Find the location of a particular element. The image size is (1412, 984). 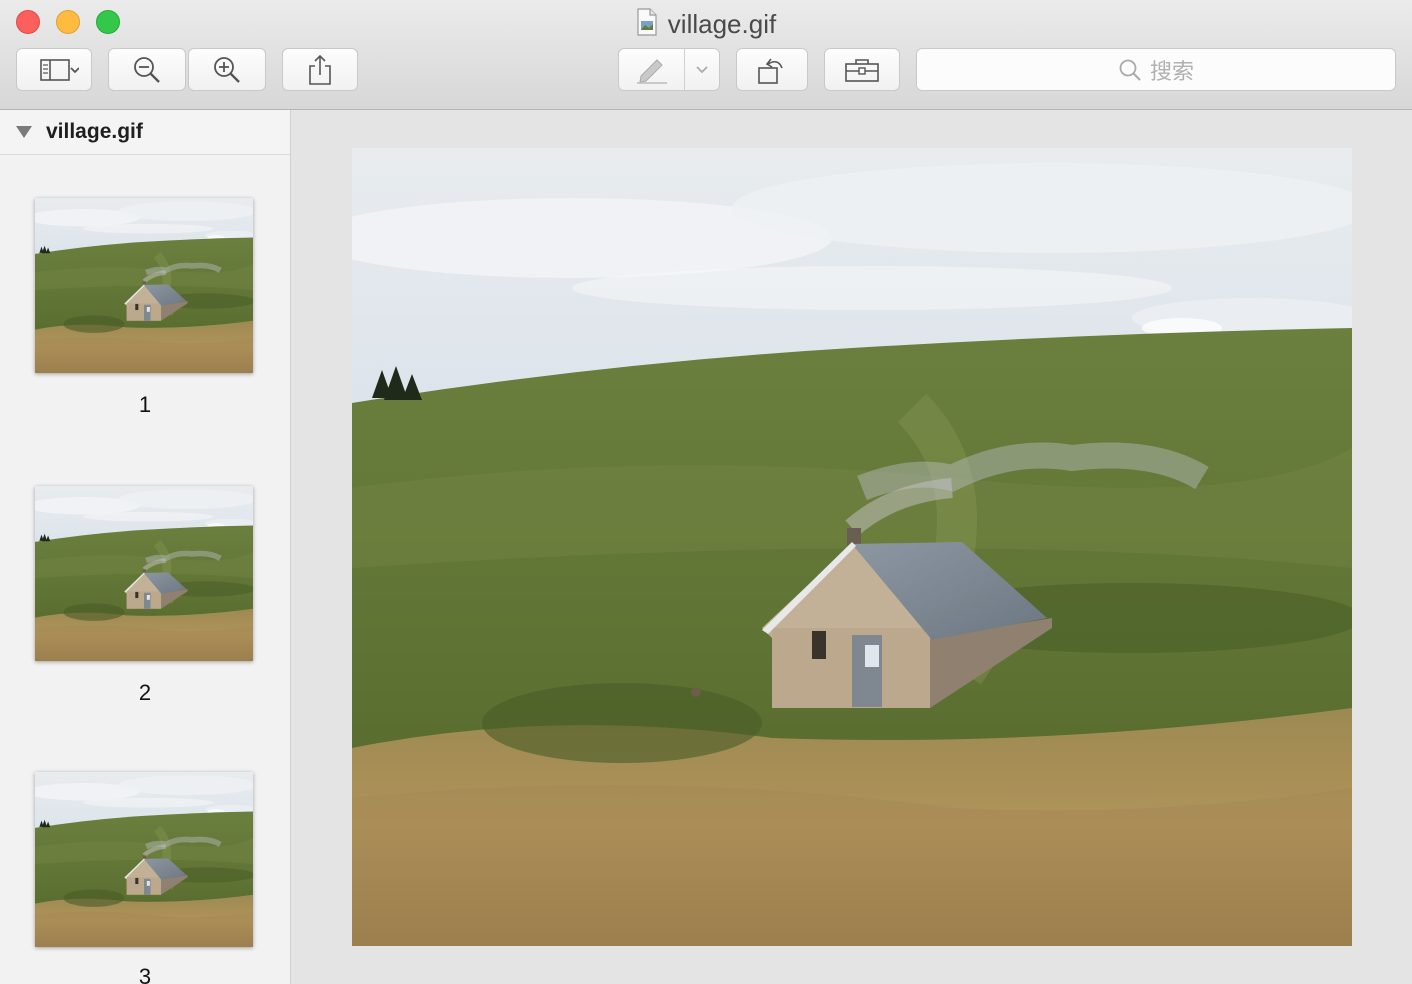

toolbox-button is located at coordinates (862, 69).